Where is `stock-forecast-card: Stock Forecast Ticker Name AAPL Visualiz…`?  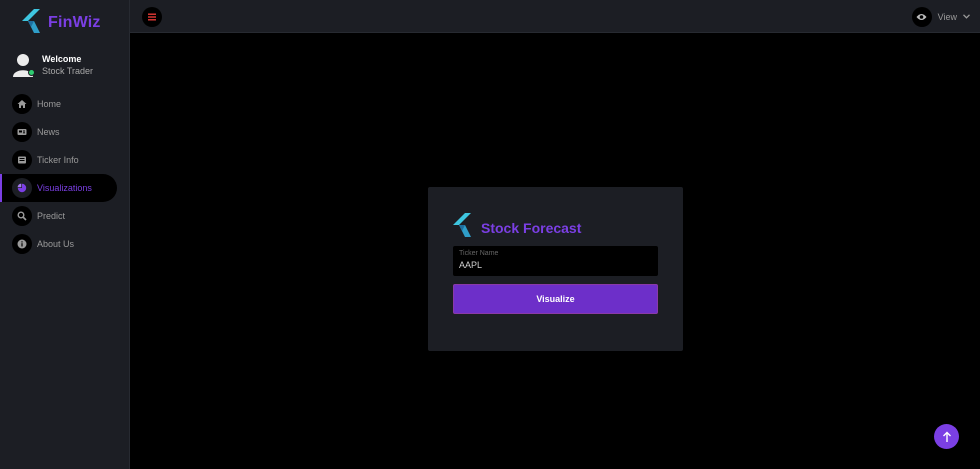 stock-forecast-card: Stock Forecast Ticker Name AAPL Visualiz… is located at coordinates (555, 269).